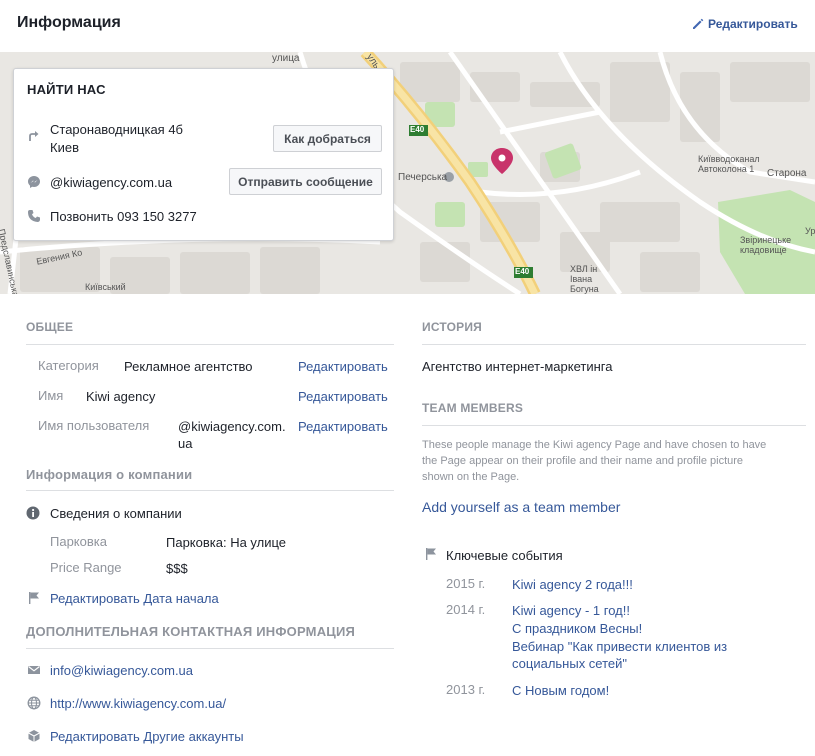 The width and height of the screenshot is (815, 756). What do you see at coordinates (327, 138) in the screenshot?
I see `get-directions-button: Как добраться` at bounding box center [327, 138].